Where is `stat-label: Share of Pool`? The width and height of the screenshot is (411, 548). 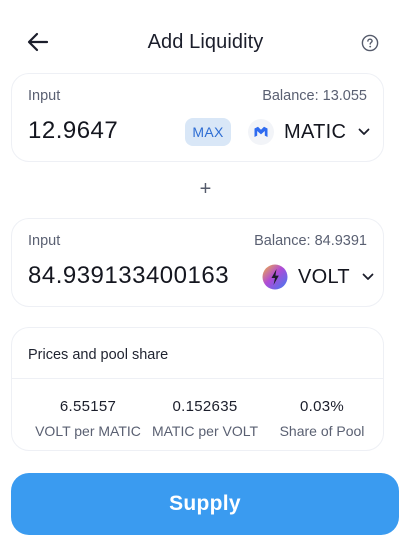
stat-label: Share of Pool is located at coordinates (322, 431).